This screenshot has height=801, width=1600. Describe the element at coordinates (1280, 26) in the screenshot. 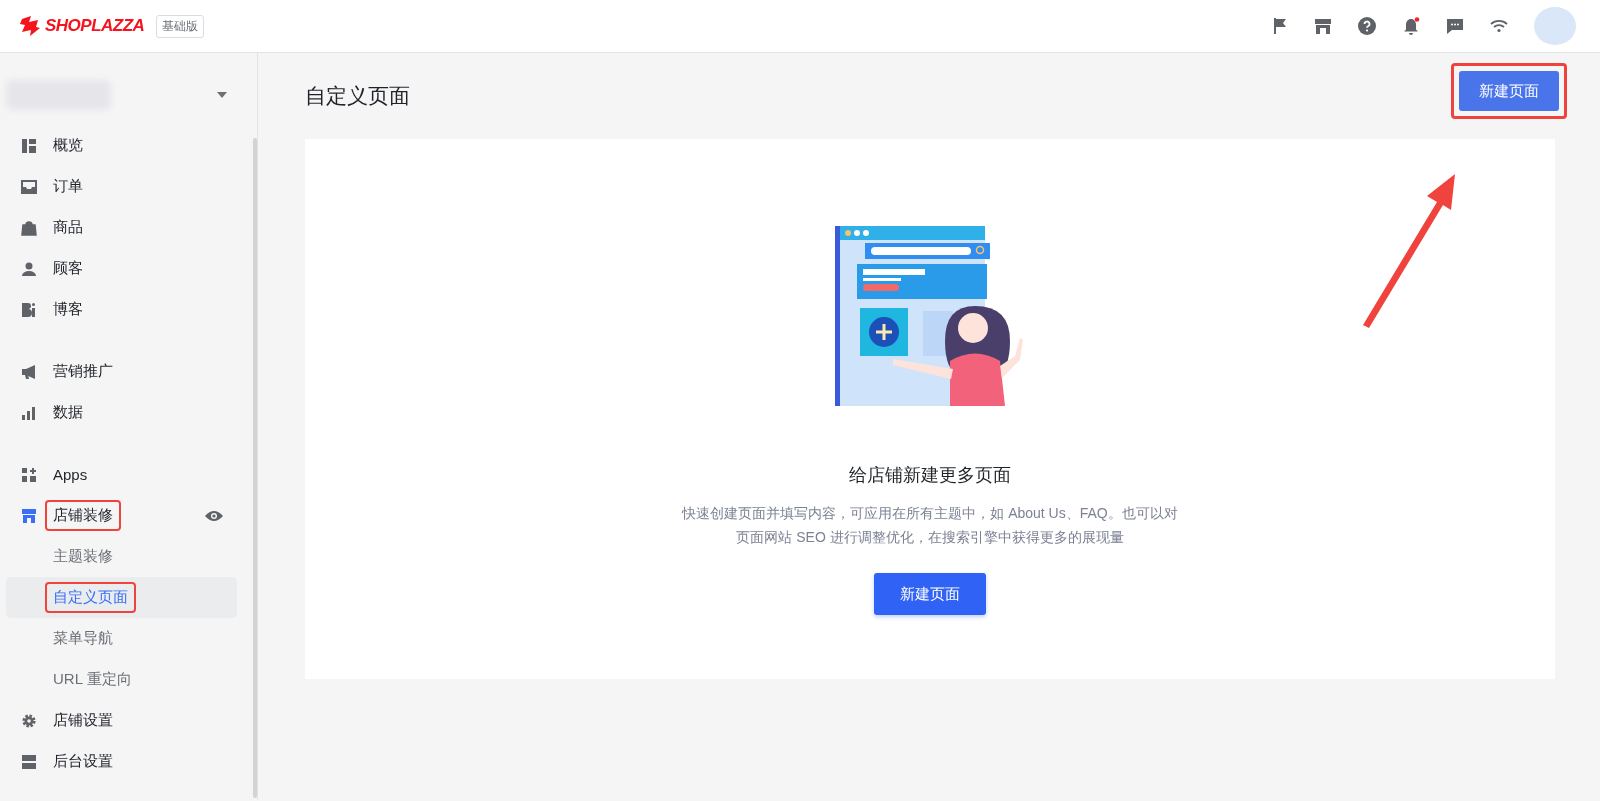

I see `flag-icon` at that location.